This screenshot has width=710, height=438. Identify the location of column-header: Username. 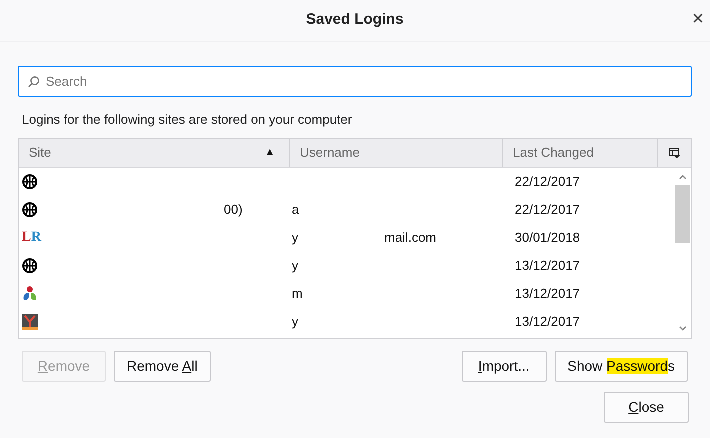
(396, 152).